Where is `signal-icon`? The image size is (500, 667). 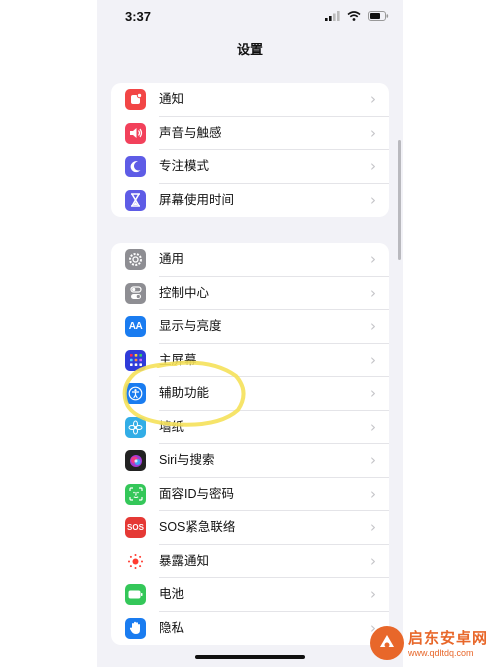 signal-icon is located at coordinates (332, 16).